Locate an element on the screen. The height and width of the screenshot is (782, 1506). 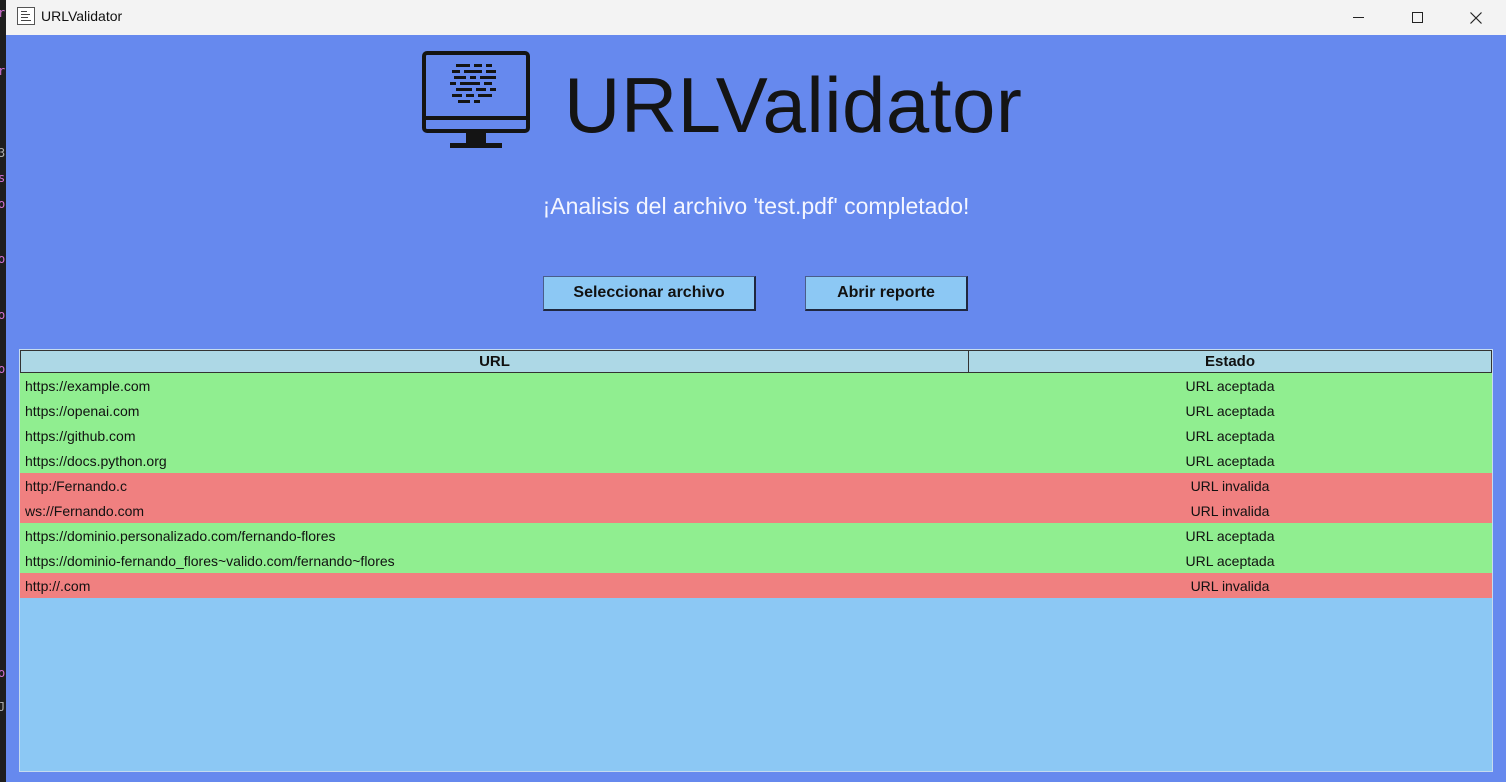
minimize-button is located at coordinates (1358, 17).